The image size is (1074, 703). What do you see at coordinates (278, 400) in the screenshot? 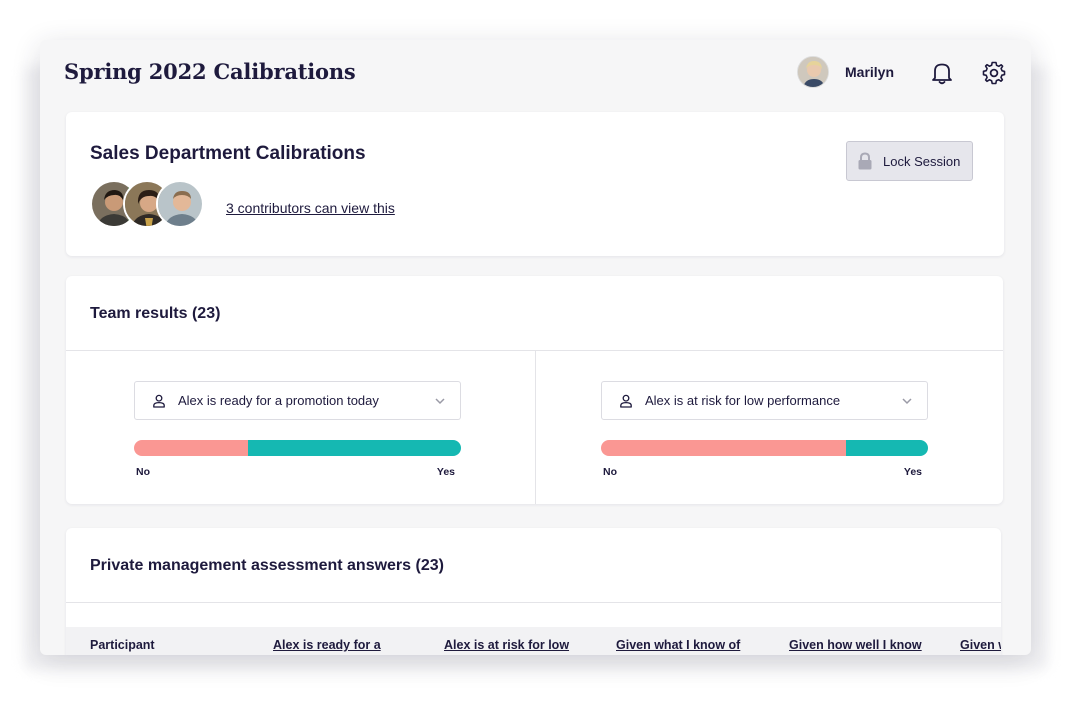
I see `question-select-label: Alex is ready for a promotion today` at bounding box center [278, 400].